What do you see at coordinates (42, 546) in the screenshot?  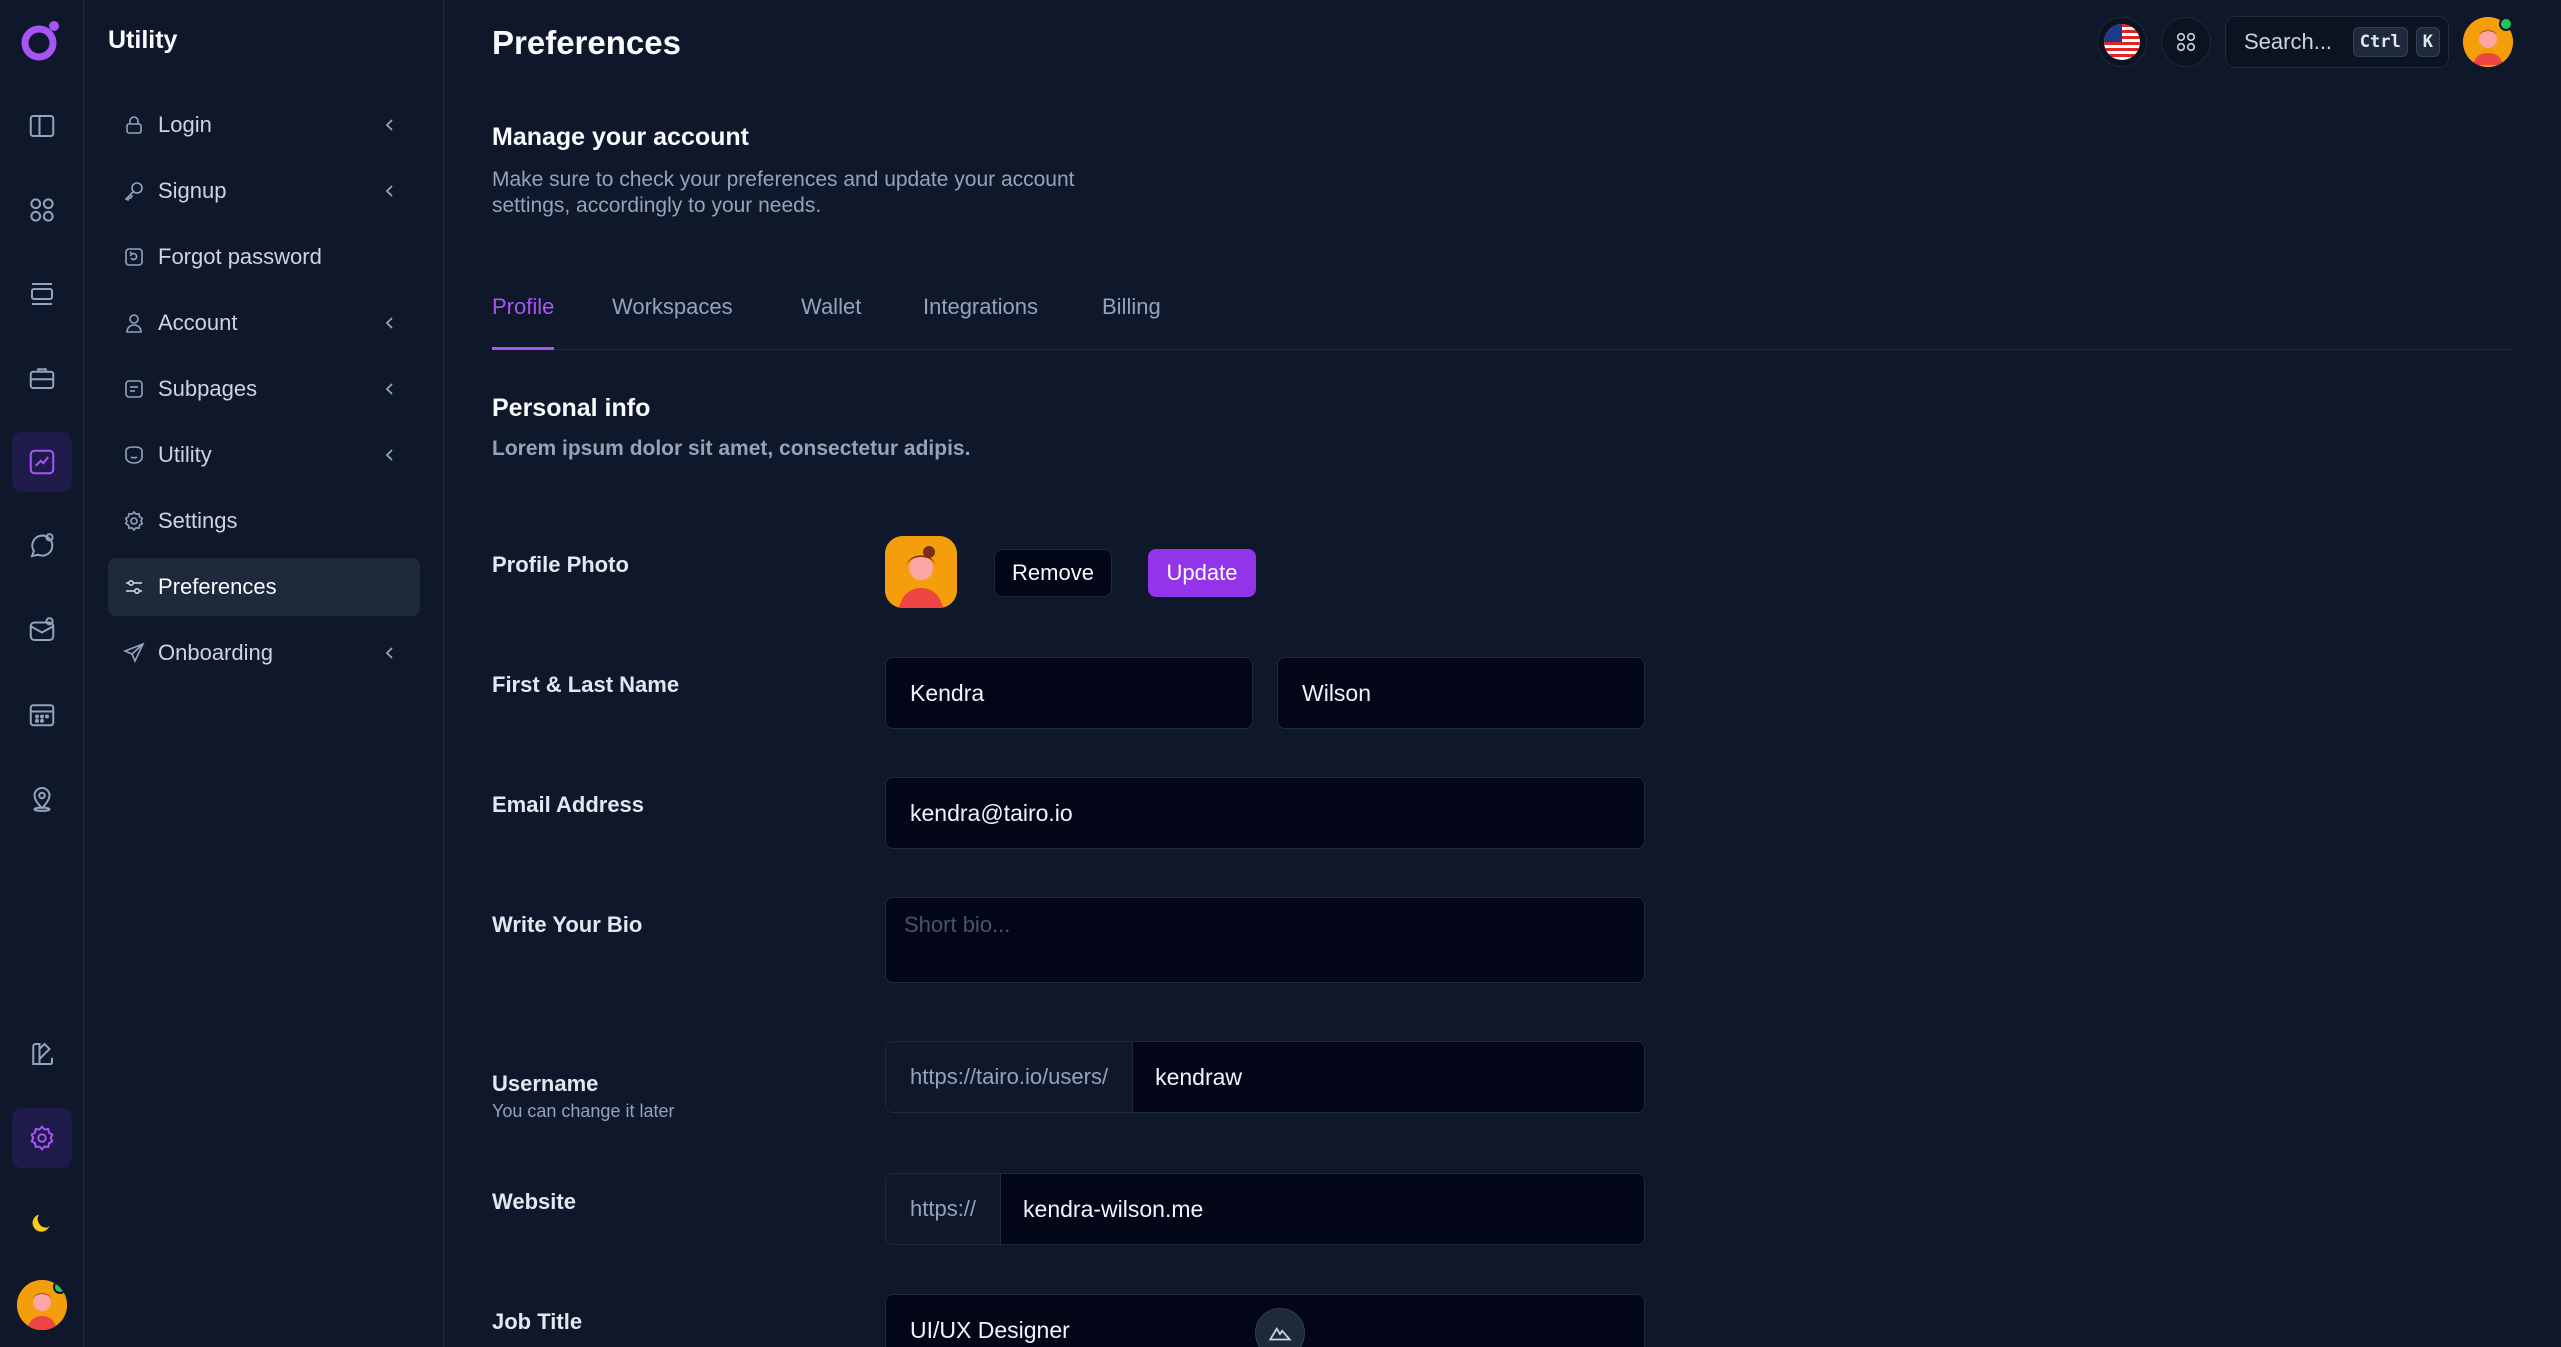 I see `chat-icon` at bounding box center [42, 546].